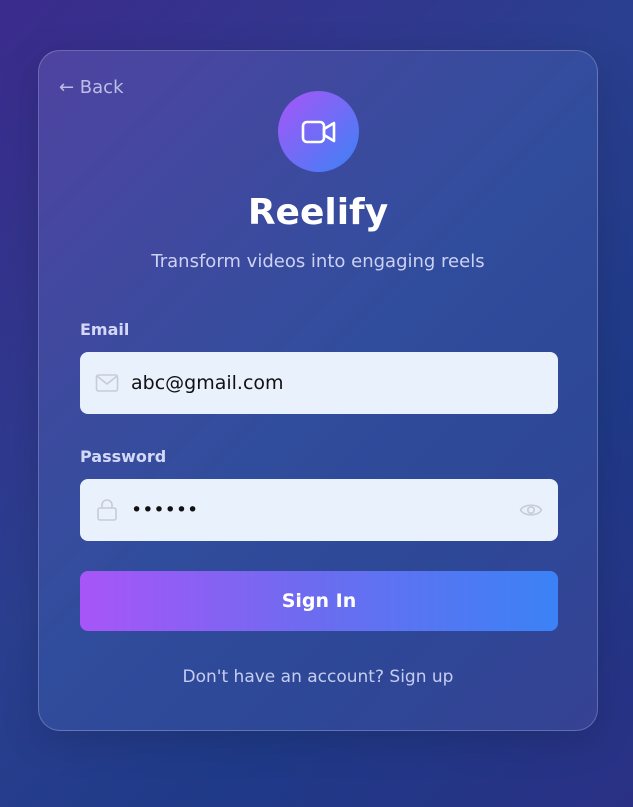 Image resolution: width=633 pixels, height=807 pixels. What do you see at coordinates (286, 677) in the screenshot?
I see `signup-prompt-text: Don't have an account?` at bounding box center [286, 677].